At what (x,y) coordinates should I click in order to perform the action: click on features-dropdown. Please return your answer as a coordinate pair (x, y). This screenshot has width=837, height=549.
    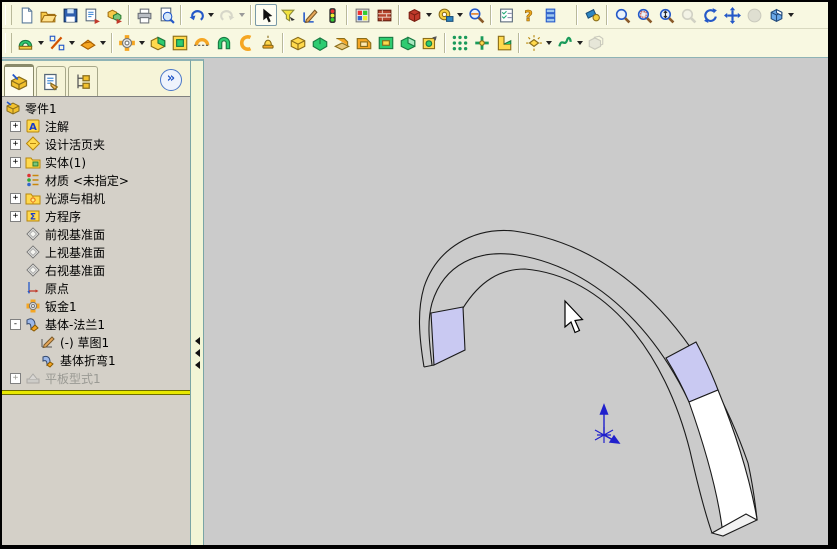
    Looking at the image, I should click on (41, 43).